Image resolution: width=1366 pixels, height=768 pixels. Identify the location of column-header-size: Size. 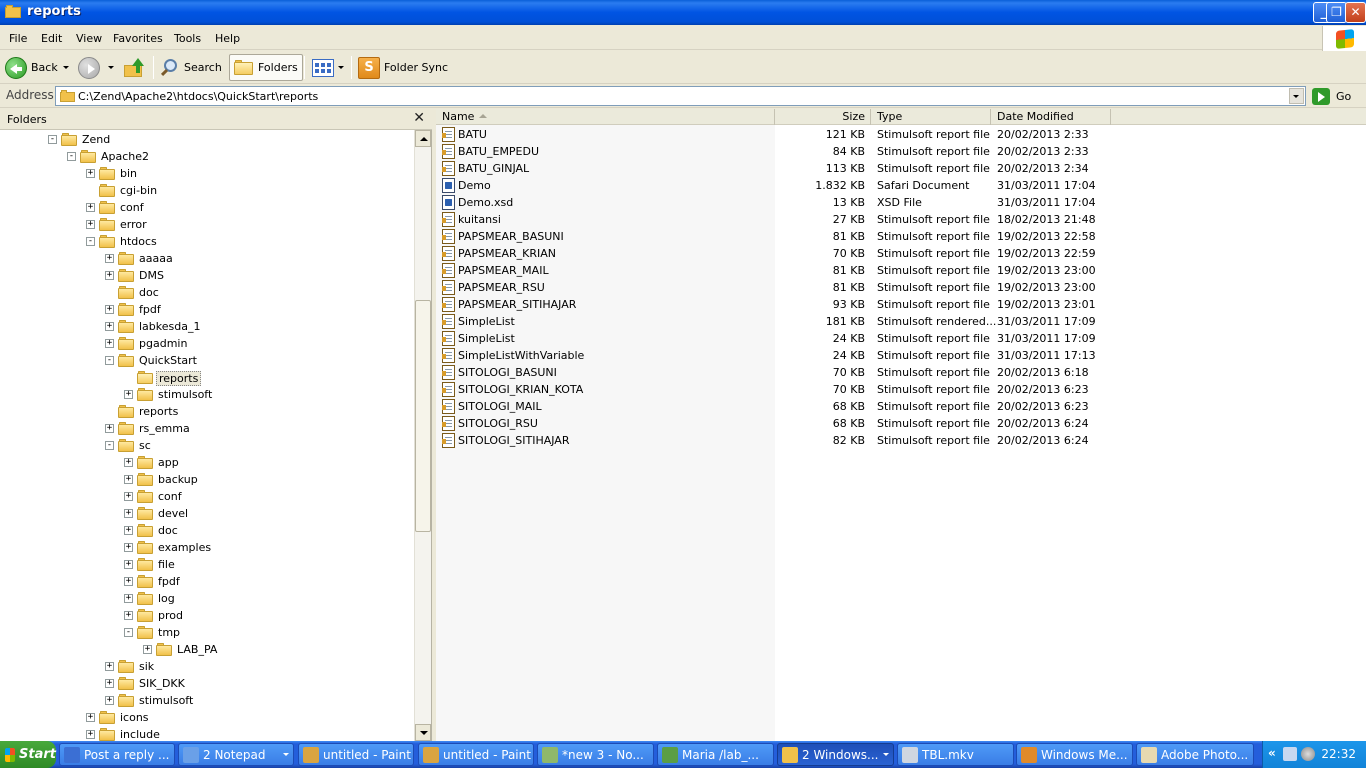
(823, 117).